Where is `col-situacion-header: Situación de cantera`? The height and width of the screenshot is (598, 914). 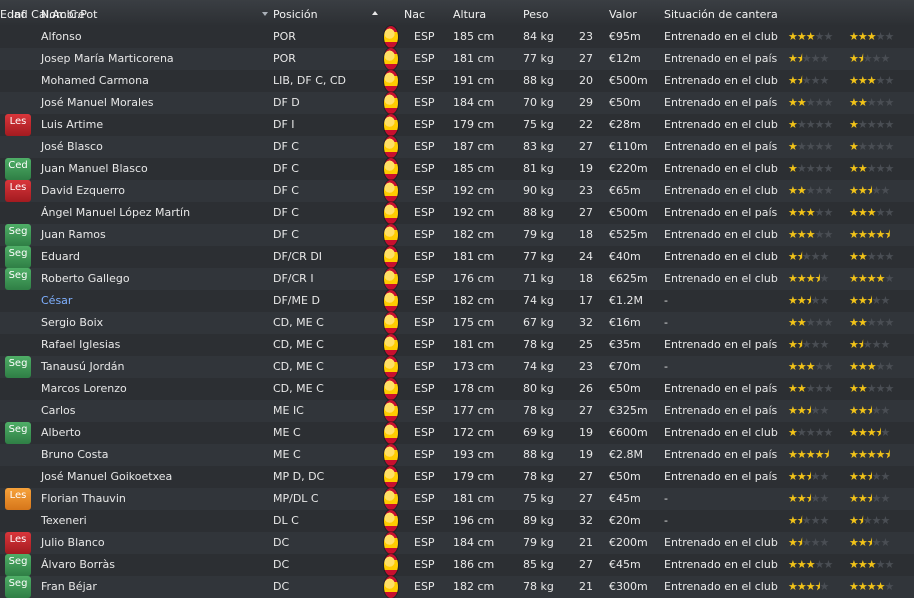 col-situacion-header: Situación de cantera is located at coordinates (724, 13).